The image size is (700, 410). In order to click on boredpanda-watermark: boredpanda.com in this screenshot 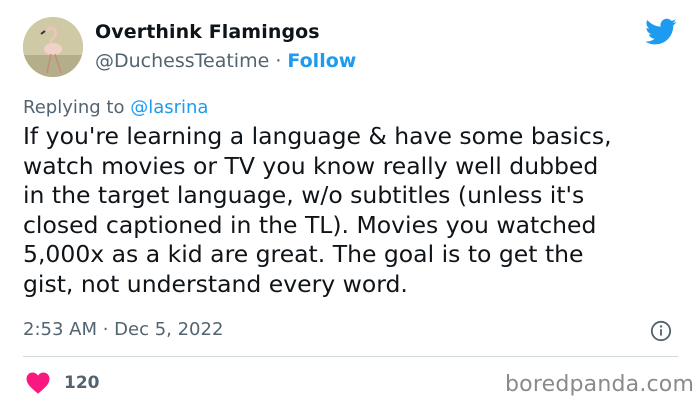, I will do `click(600, 384)`.